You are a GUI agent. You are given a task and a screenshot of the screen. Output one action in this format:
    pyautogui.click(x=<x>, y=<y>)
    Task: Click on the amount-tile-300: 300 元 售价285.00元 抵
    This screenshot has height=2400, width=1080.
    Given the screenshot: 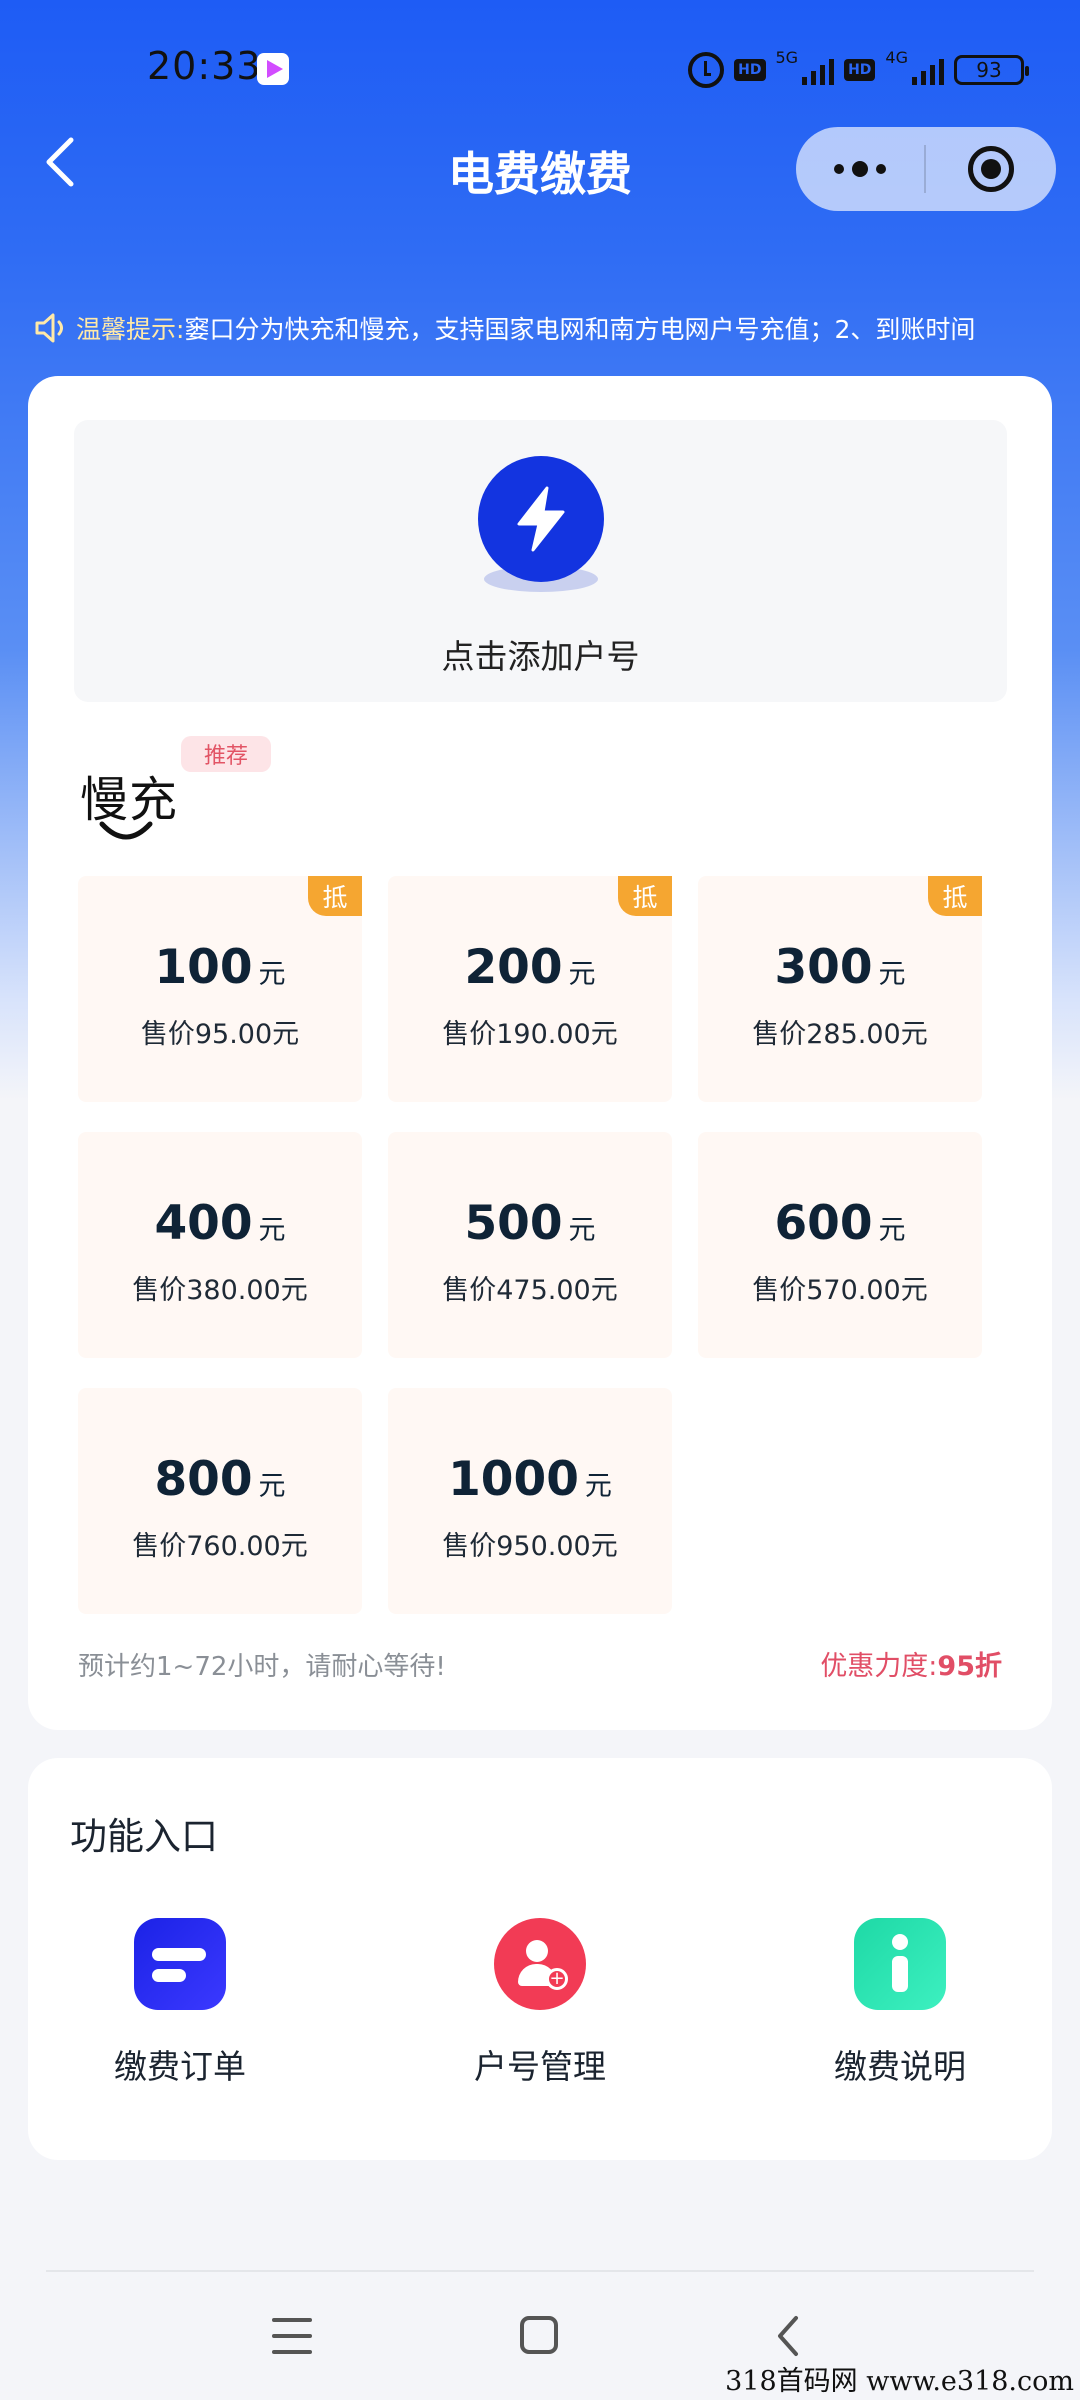 What is the action you would take?
    pyautogui.click(x=840, y=989)
    